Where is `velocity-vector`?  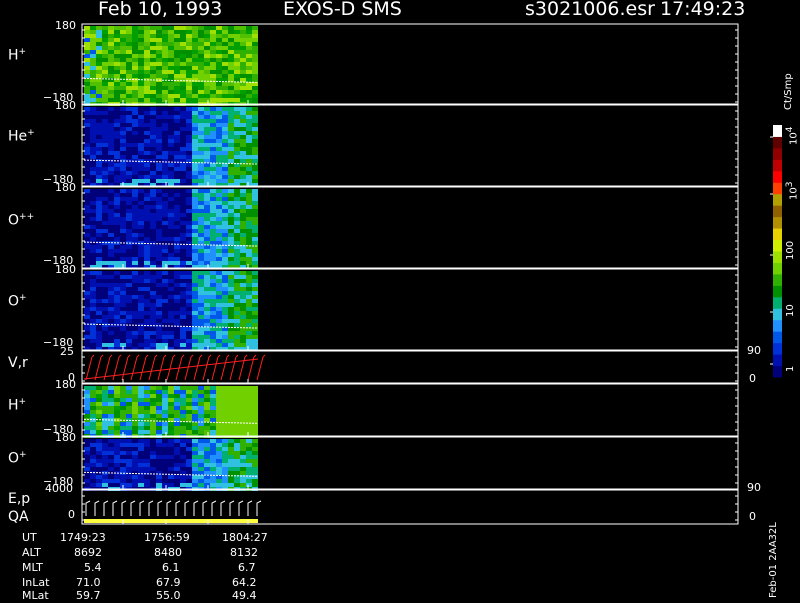
velocity-vector is located at coordinates (260, 368).